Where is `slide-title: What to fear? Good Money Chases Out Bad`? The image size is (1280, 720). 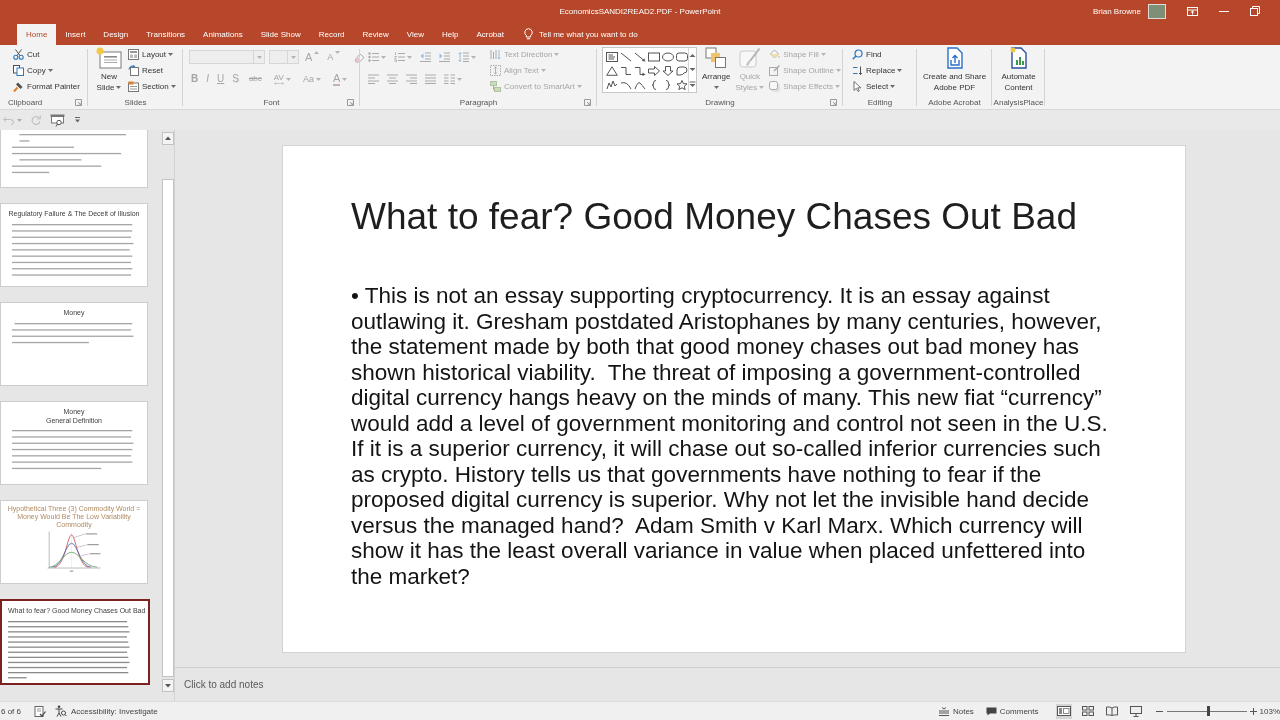 slide-title: What to fear? Good Money Chases Out Bad is located at coordinates (714, 217).